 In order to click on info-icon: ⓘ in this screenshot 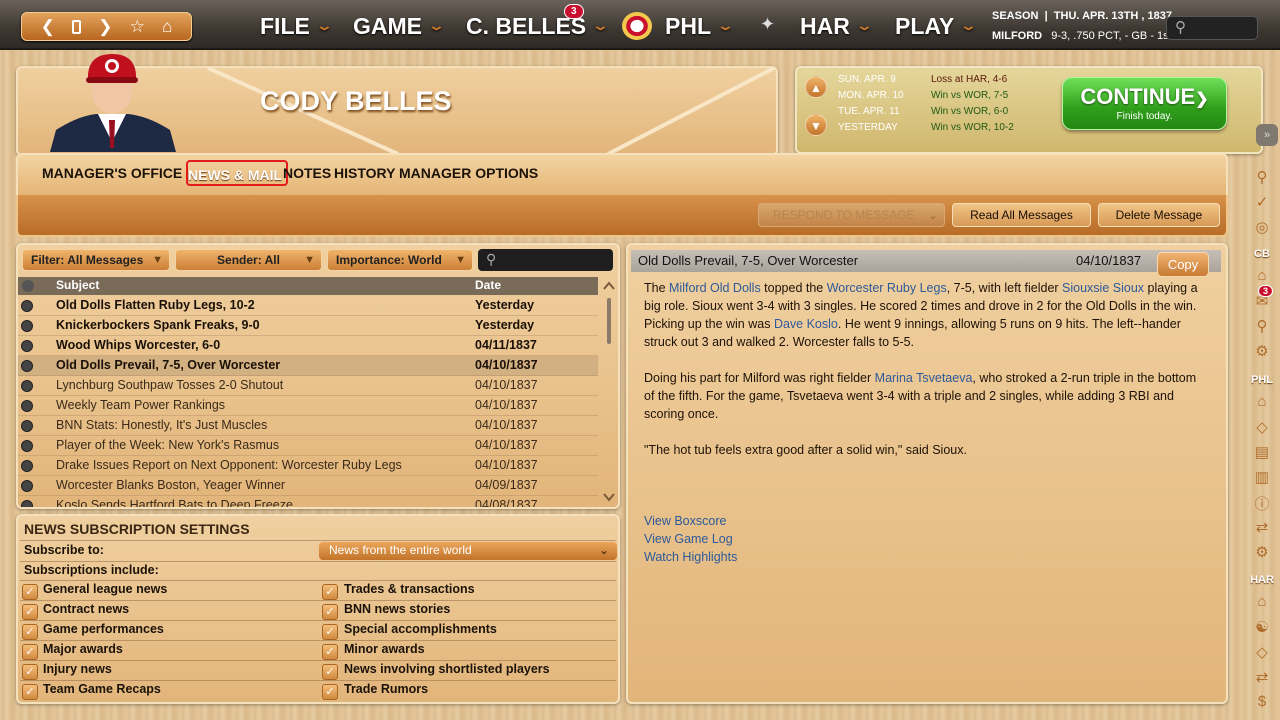, I will do `click(1262, 503)`.